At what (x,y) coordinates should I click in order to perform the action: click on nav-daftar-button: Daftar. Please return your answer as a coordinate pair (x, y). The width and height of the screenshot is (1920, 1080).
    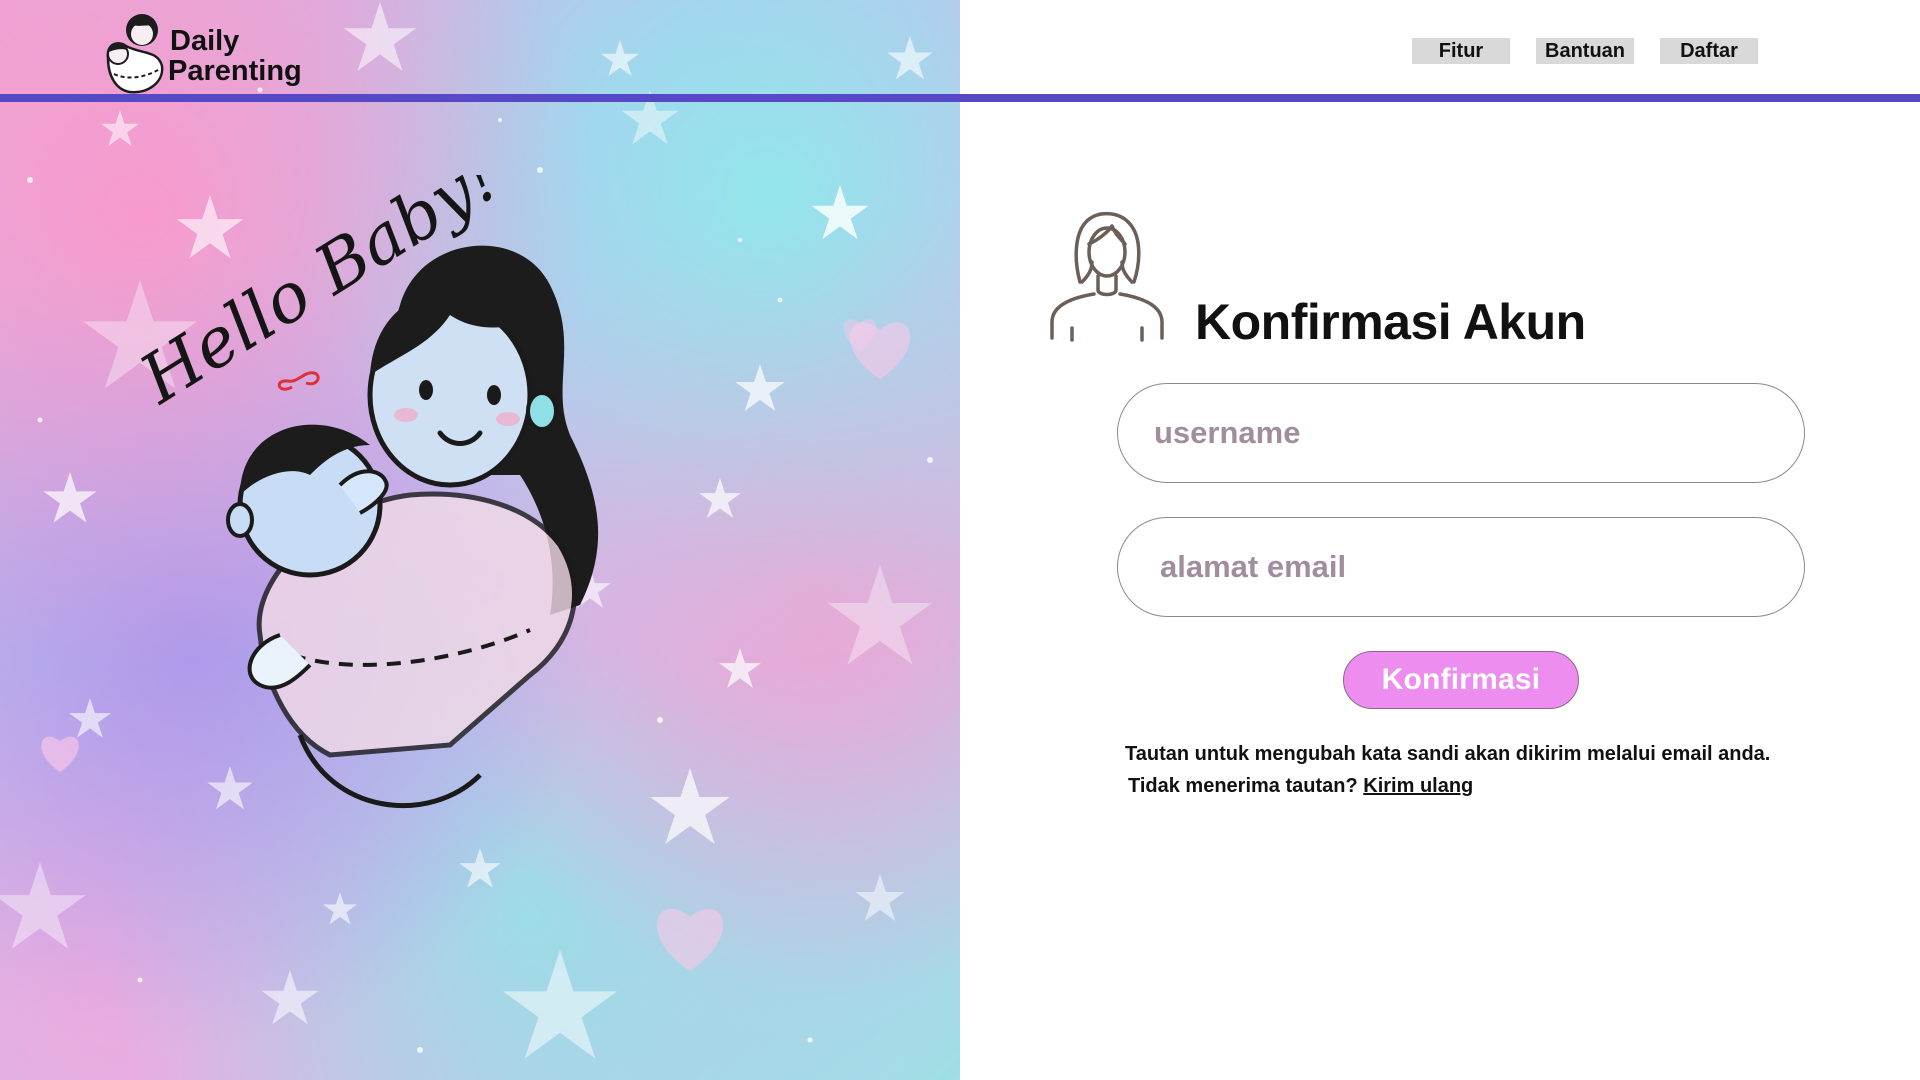
    Looking at the image, I should click on (1709, 51).